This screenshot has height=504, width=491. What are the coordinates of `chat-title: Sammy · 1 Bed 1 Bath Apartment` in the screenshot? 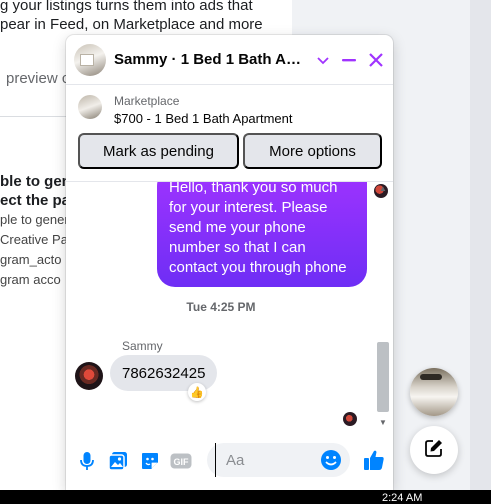 It's located at (212, 59).